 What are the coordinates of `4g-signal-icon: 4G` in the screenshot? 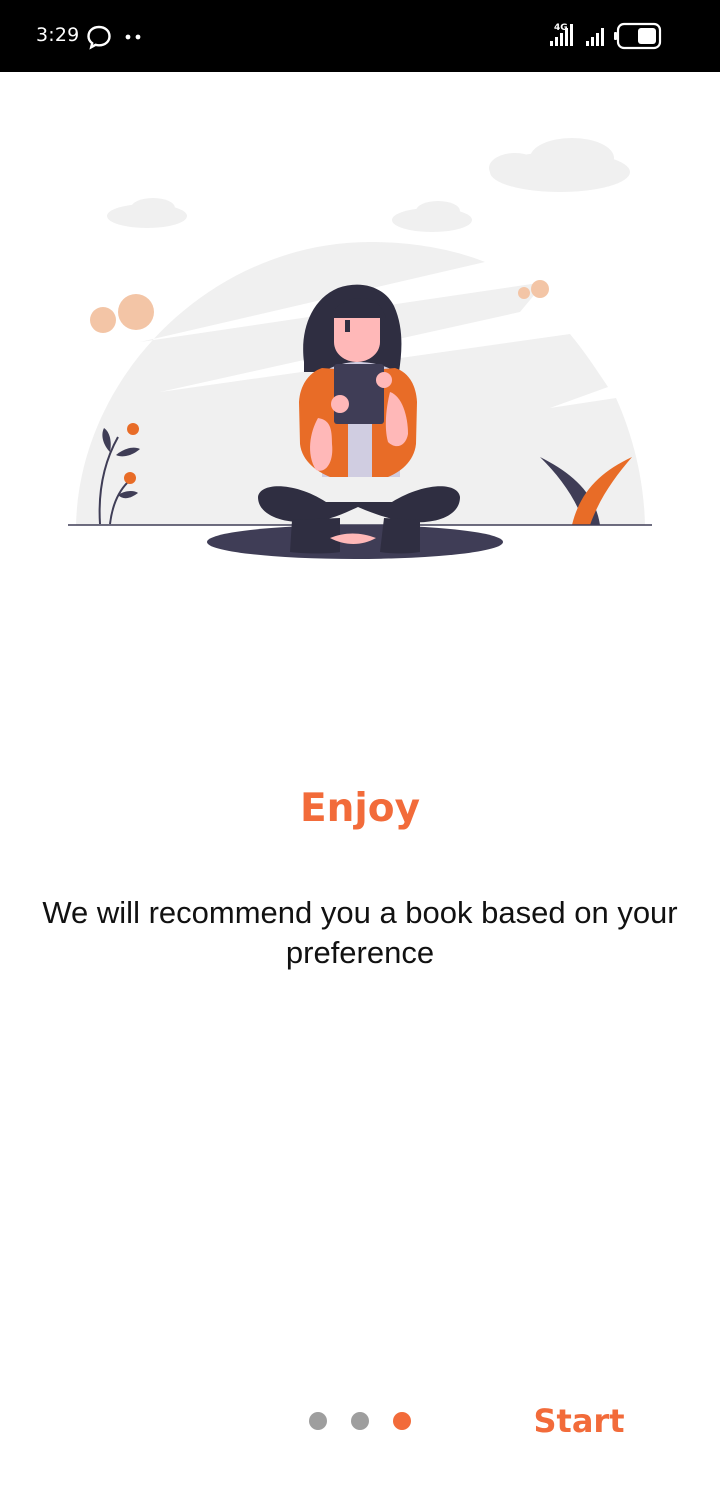 It's located at (561, 34).